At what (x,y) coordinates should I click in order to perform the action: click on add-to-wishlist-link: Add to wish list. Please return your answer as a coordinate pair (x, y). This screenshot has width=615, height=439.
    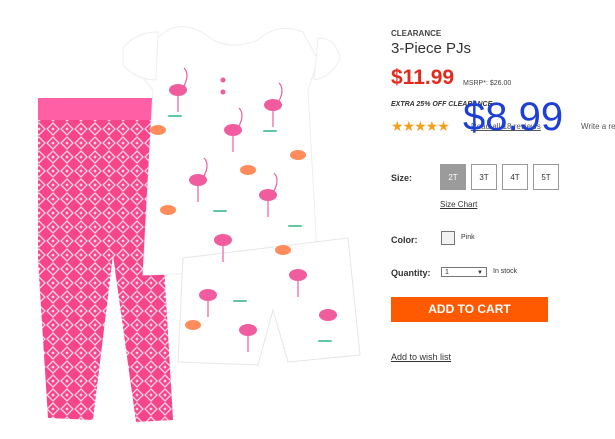
    Looking at the image, I should click on (421, 357).